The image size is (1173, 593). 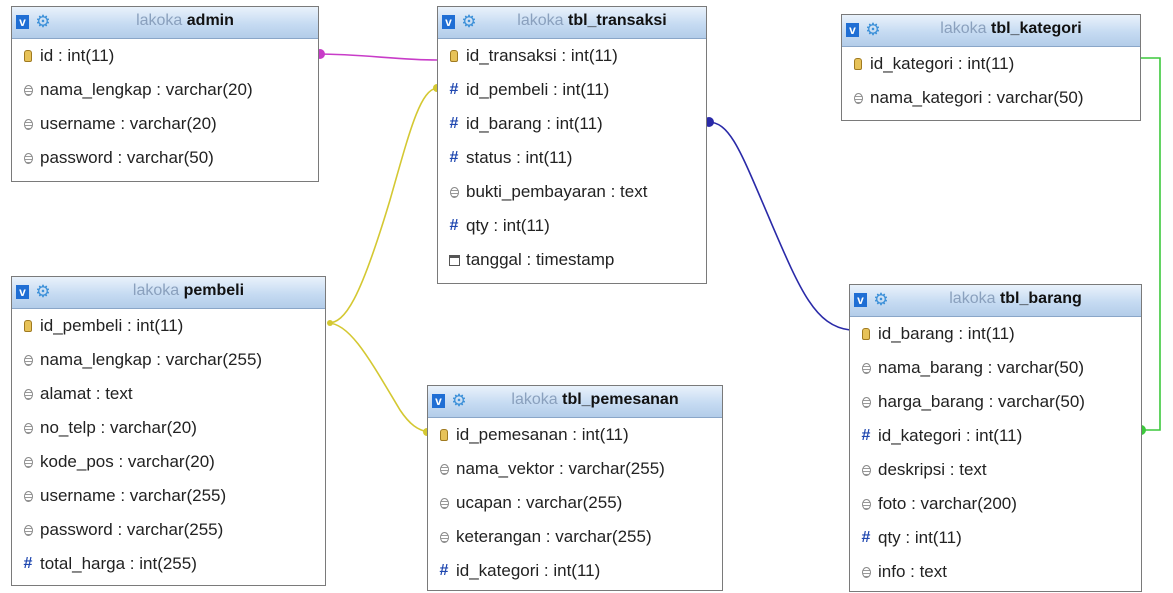 I want to click on table-title: lakoka pembeli, so click(x=188, y=292).